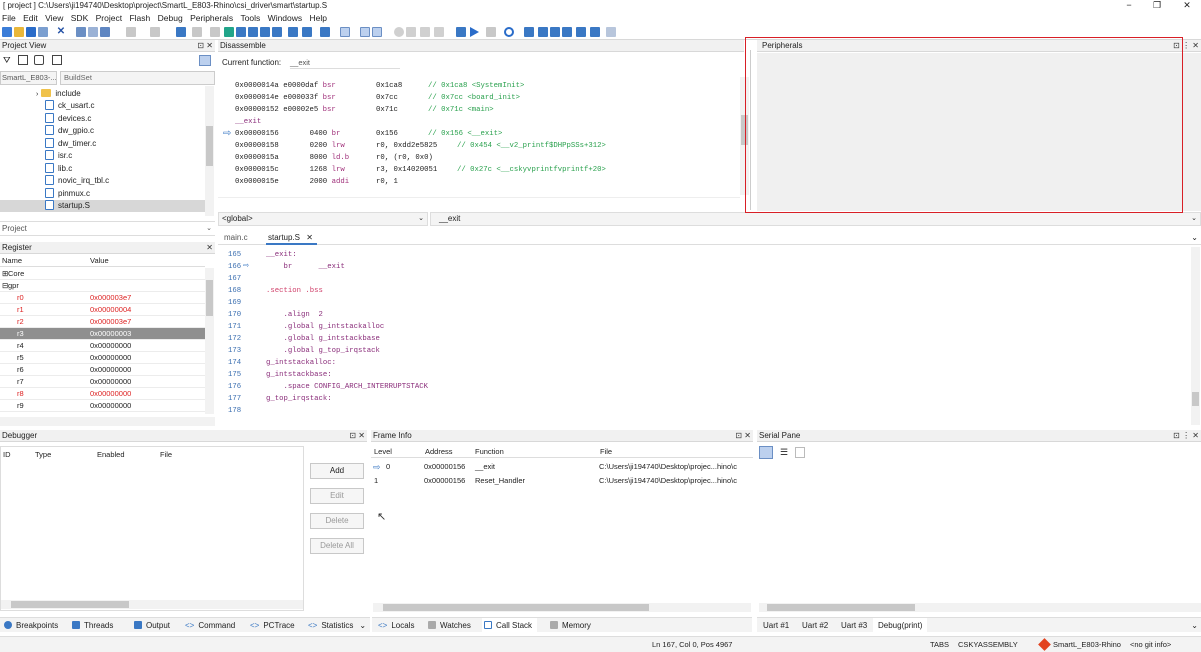 Image resolution: width=1201 pixels, height=652 pixels. I want to click on tree-file: dw_timer.c, so click(70, 143).